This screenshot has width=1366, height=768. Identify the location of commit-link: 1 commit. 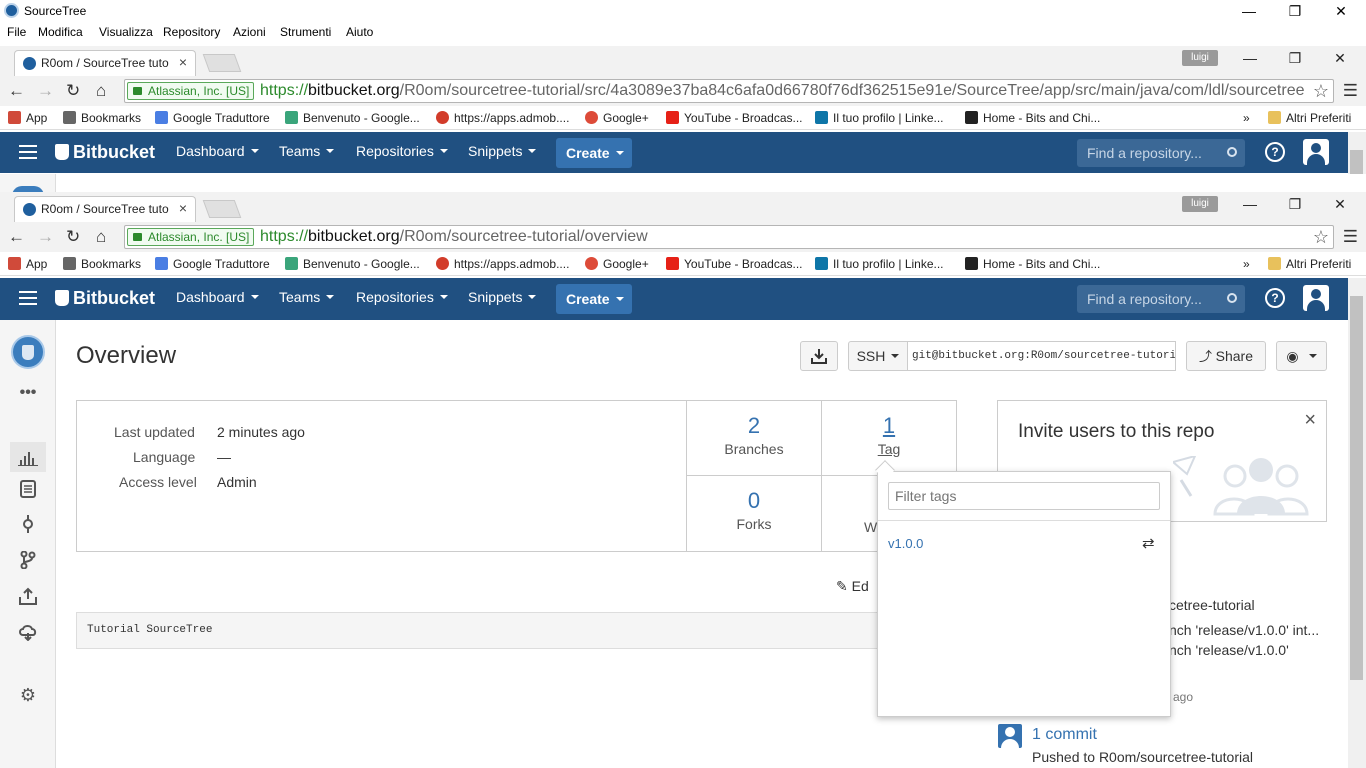
(1064, 735).